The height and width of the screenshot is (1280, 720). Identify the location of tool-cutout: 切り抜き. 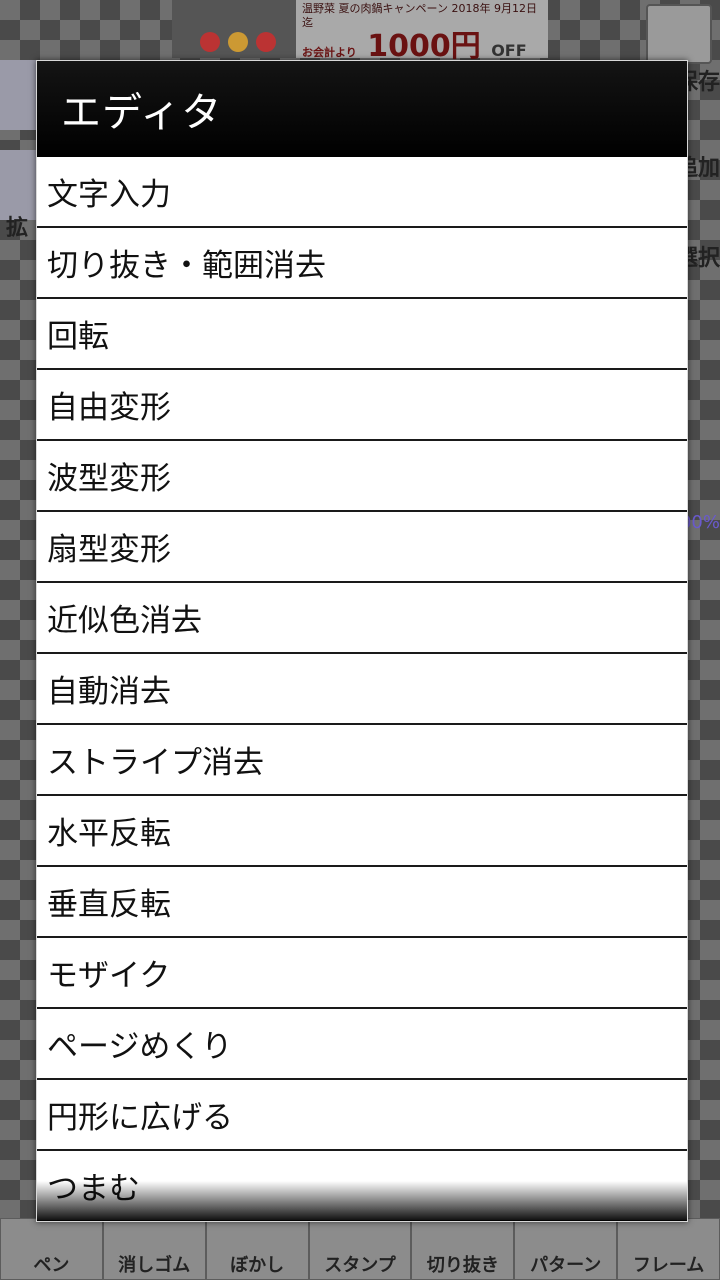
(463, 1249).